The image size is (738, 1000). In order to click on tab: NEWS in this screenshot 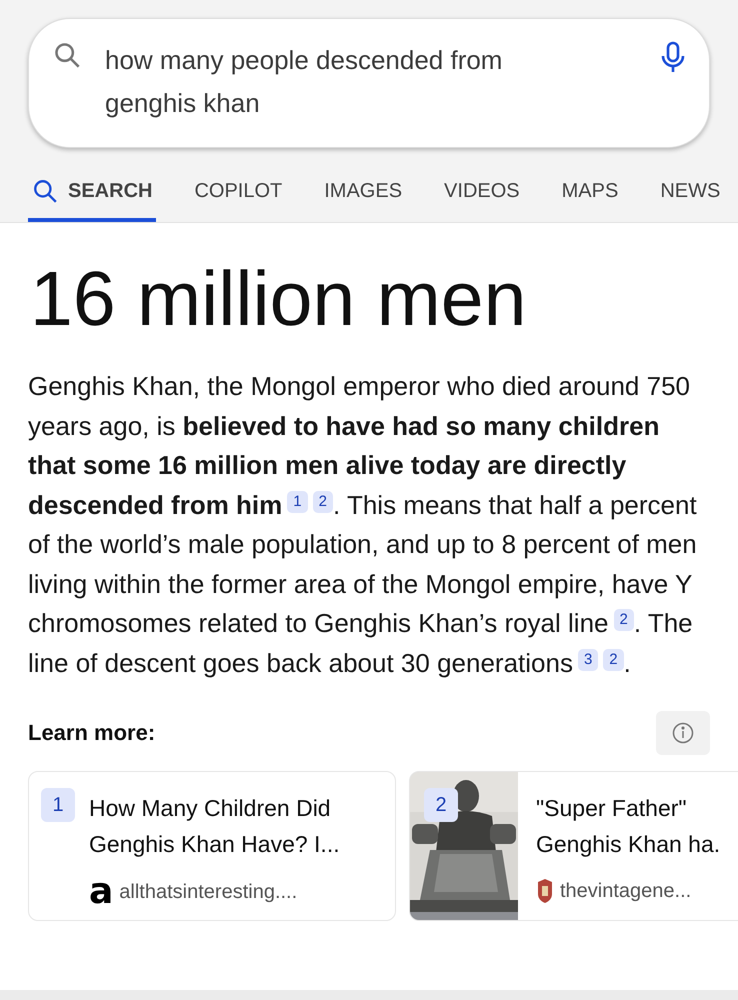, I will do `click(690, 197)`.